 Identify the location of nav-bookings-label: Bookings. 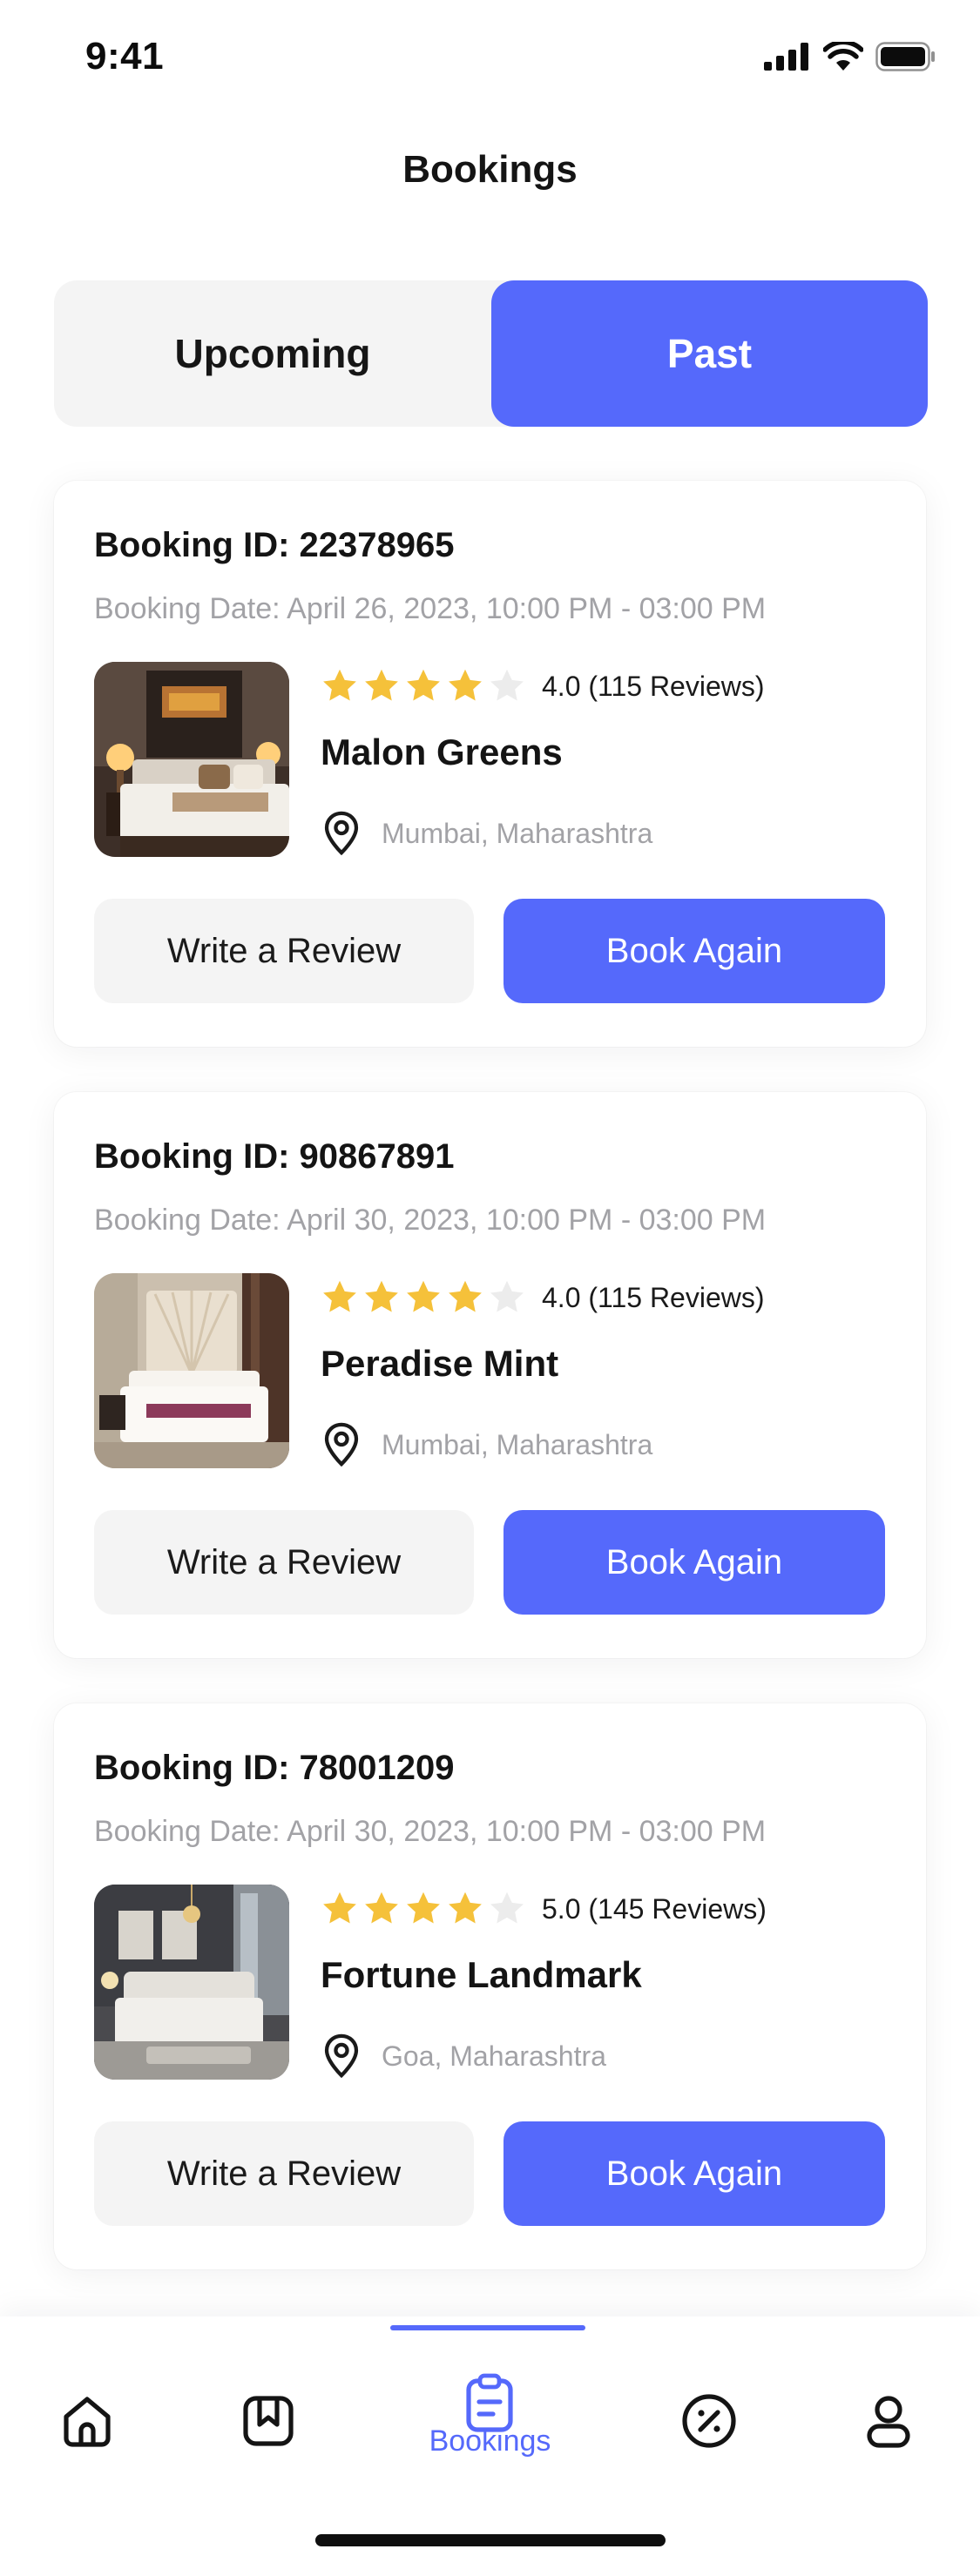
(490, 2441).